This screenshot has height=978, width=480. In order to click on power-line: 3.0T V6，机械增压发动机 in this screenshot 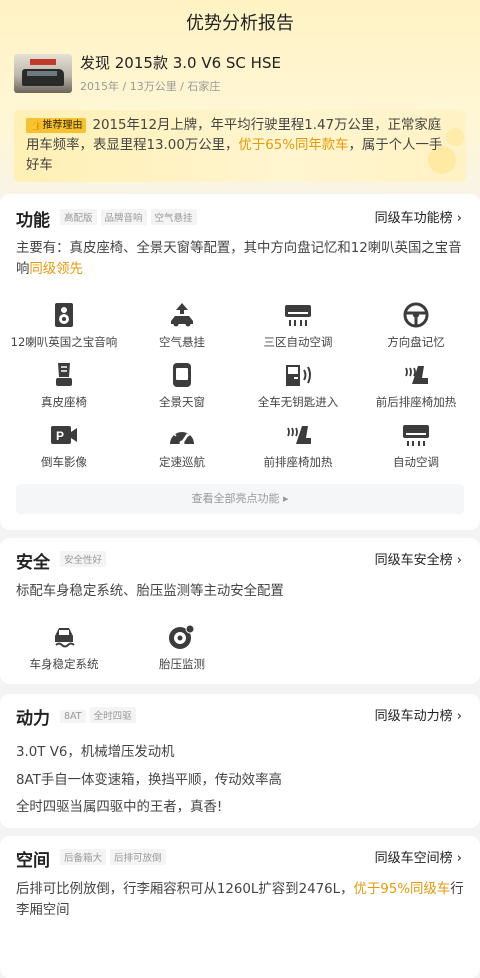, I will do `click(95, 752)`.